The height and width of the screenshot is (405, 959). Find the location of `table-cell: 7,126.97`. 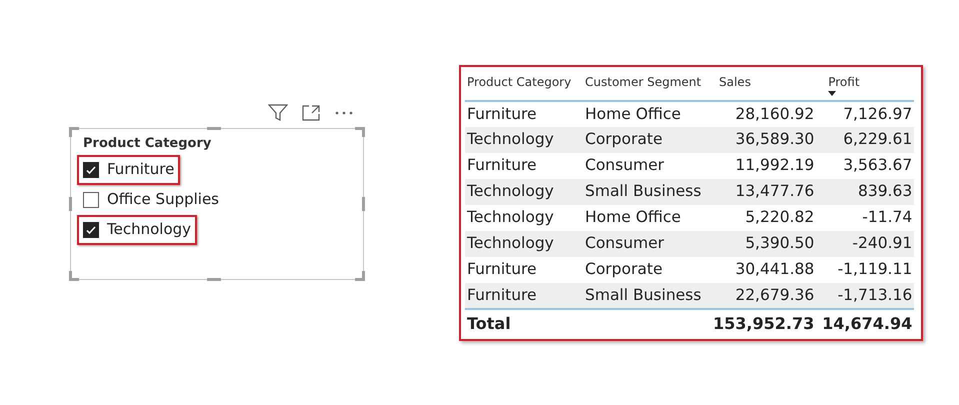

table-cell: 7,126.97 is located at coordinates (877, 113).